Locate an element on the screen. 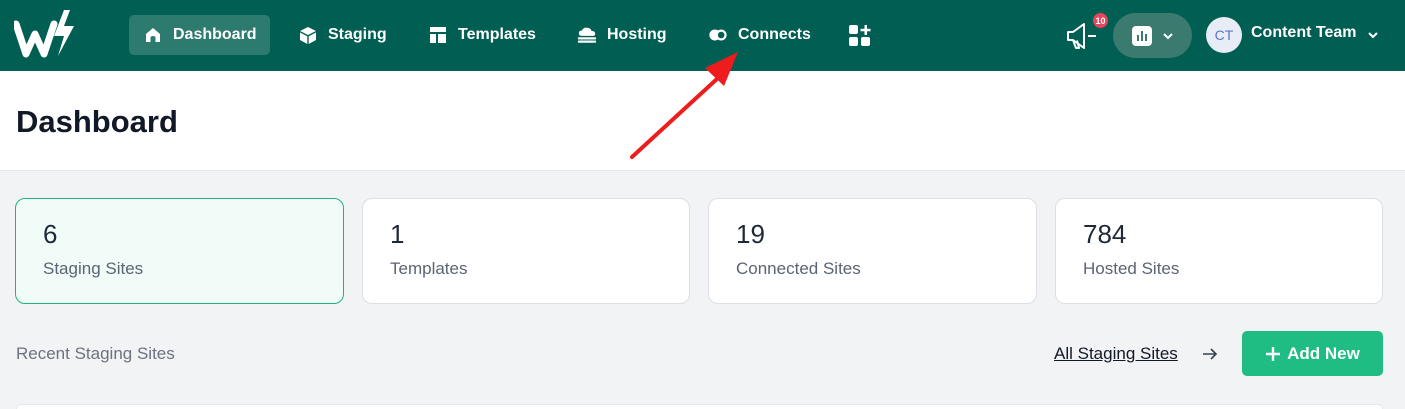 The image size is (1405, 409). layout-icon is located at coordinates (438, 35).